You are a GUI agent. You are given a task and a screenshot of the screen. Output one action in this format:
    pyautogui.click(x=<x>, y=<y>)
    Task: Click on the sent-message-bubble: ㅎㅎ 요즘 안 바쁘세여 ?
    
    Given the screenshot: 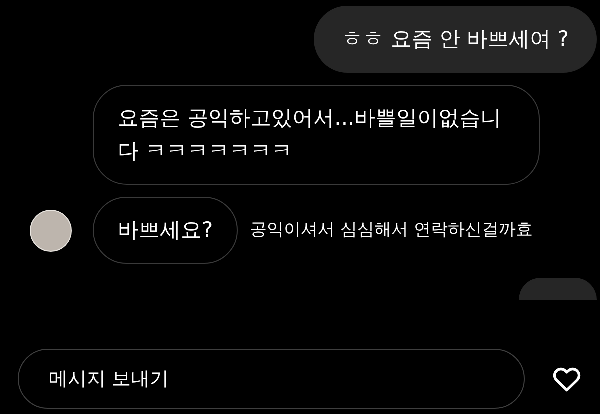 What is the action you would take?
    pyautogui.click(x=455, y=39)
    